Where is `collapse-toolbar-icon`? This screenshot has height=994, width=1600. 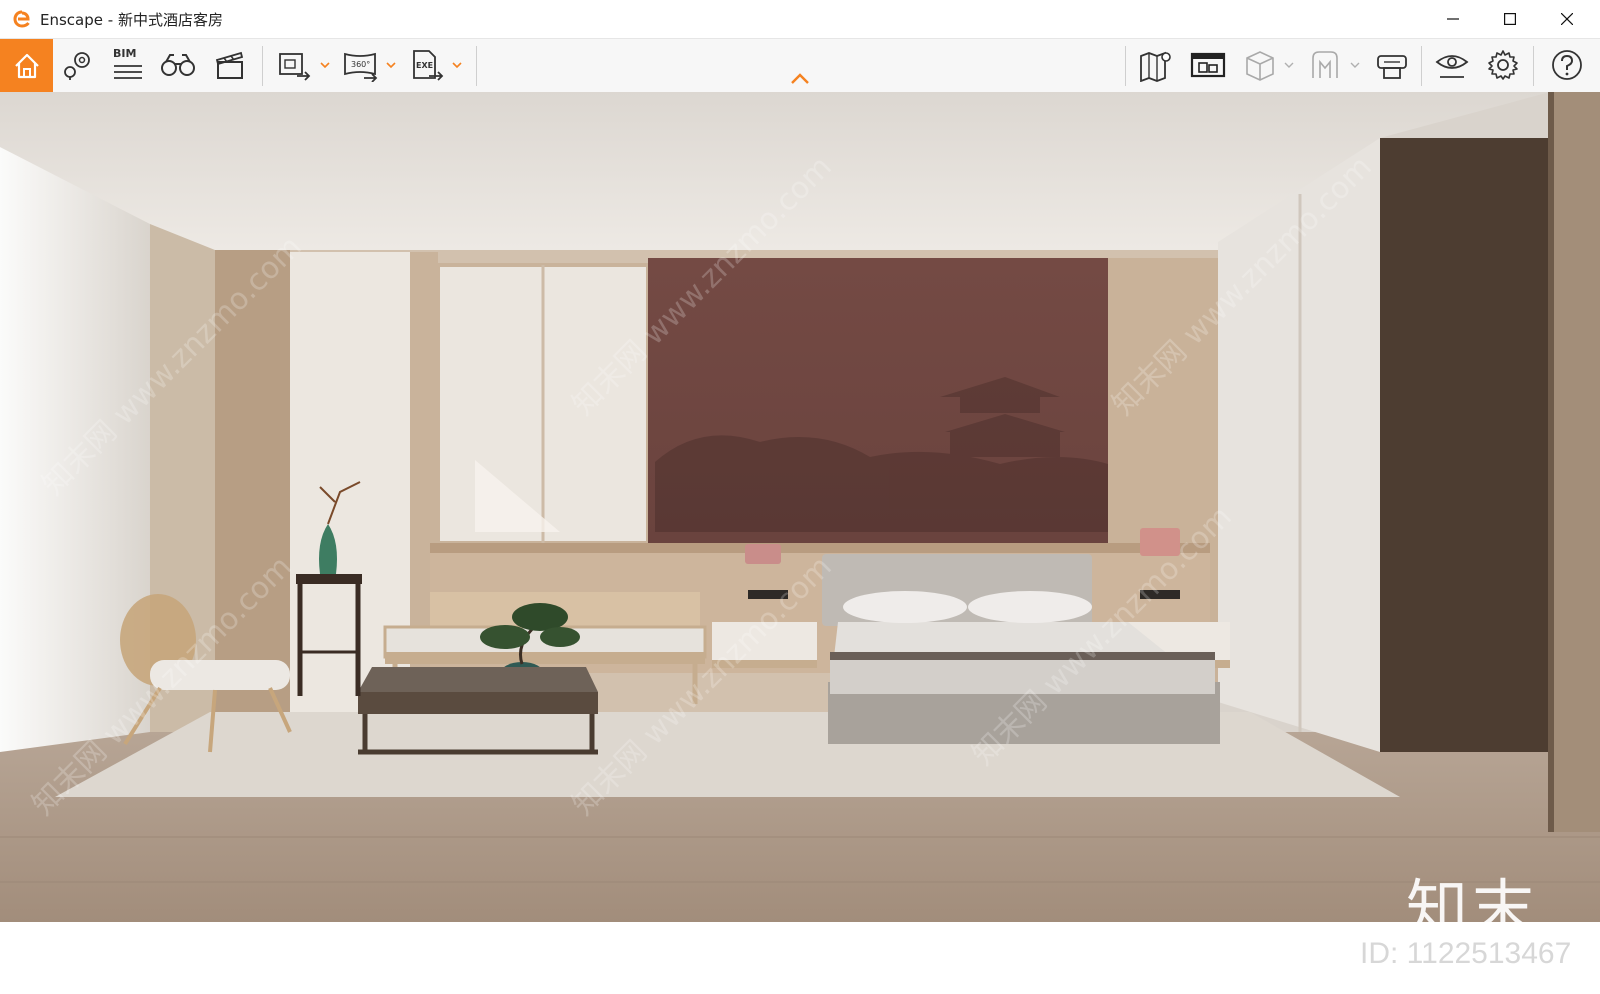 collapse-toolbar-icon is located at coordinates (800, 79).